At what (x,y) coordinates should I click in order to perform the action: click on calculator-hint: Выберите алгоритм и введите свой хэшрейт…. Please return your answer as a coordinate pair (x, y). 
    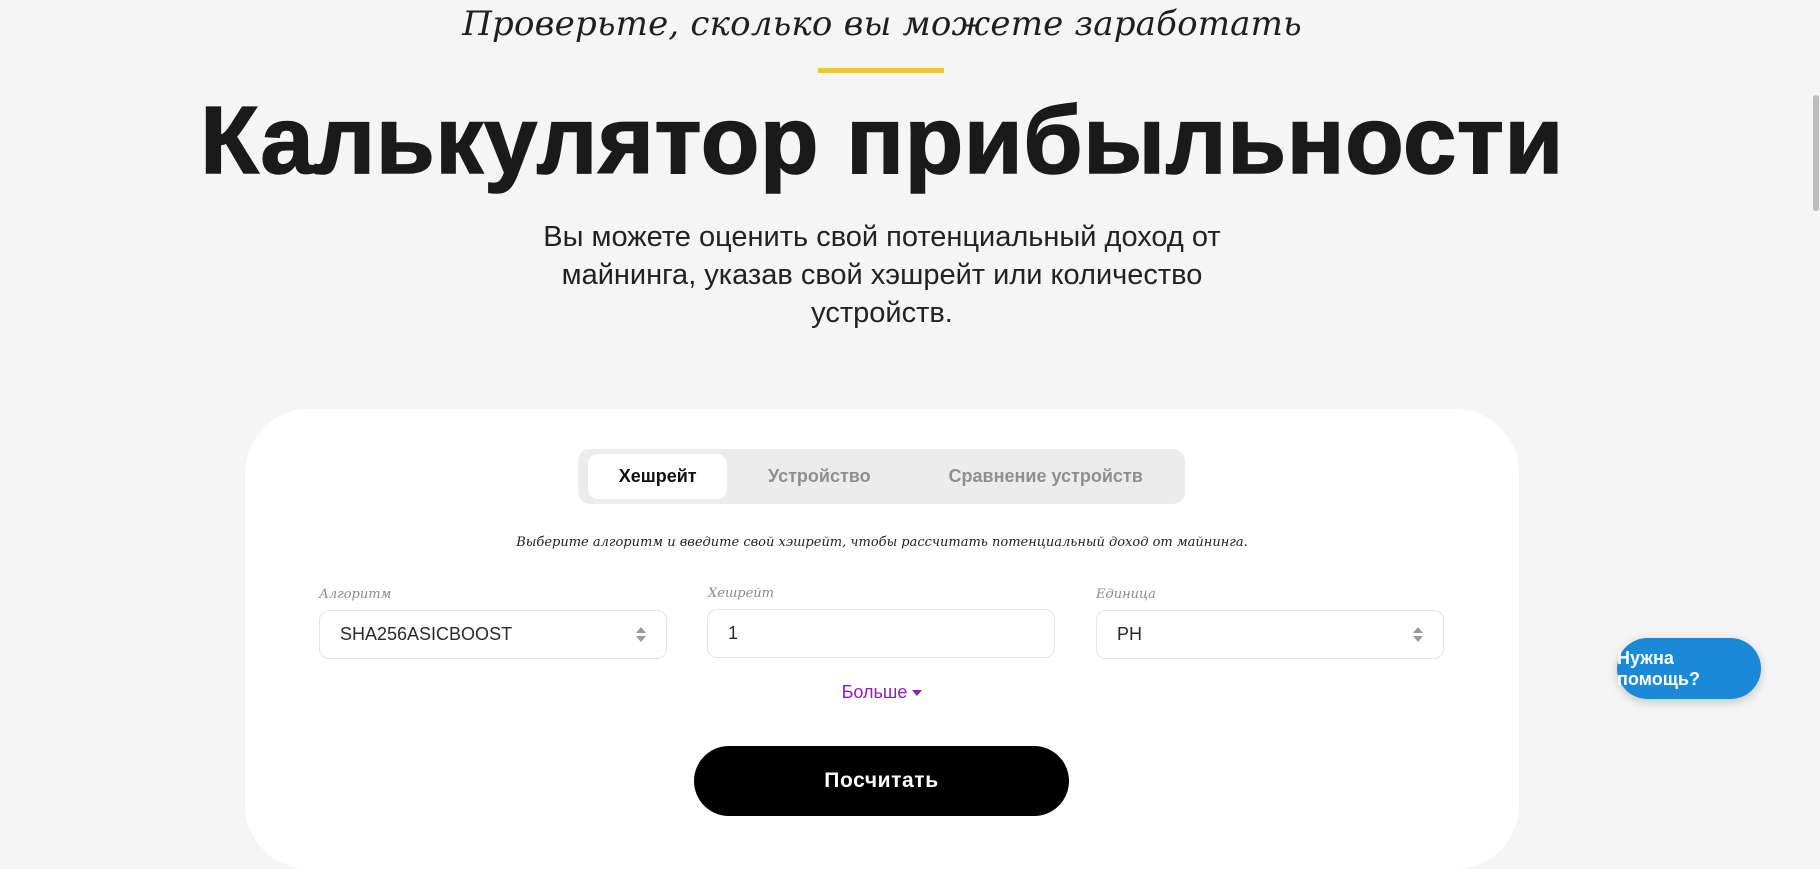
    Looking at the image, I should click on (882, 542).